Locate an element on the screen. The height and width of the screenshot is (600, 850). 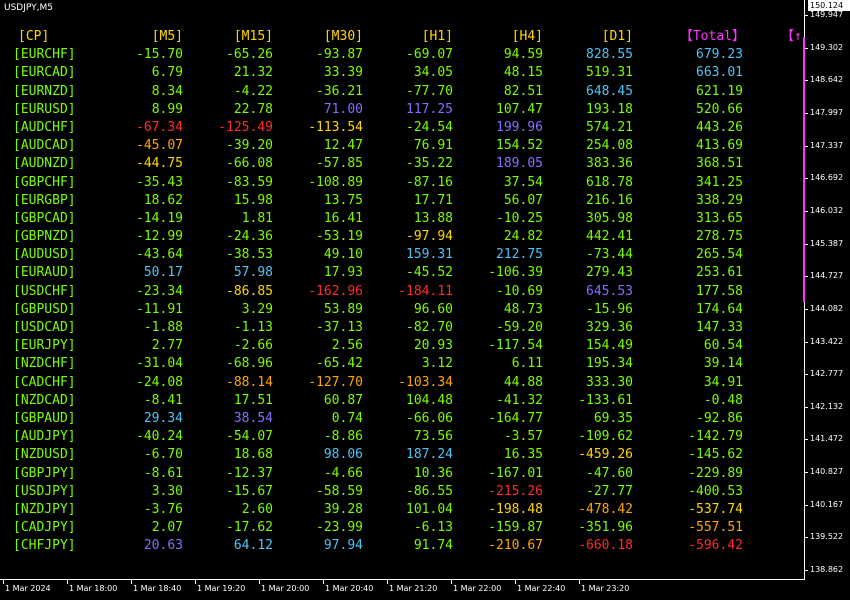
value-cell: 22.78 is located at coordinates (253, 109).